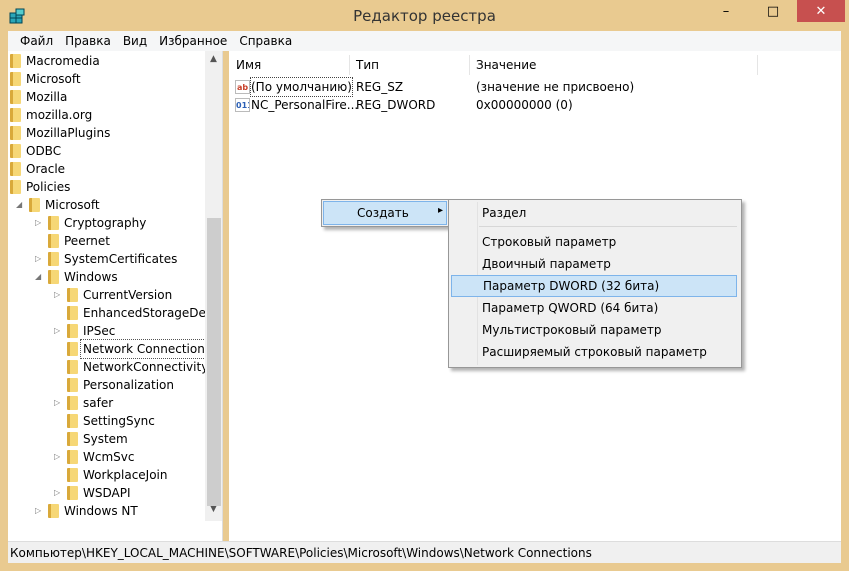 The image size is (849, 571). What do you see at coordinates (17, 16) in the screenshot?
I see `regedit-app-icon` at bounding box center [17, 16].